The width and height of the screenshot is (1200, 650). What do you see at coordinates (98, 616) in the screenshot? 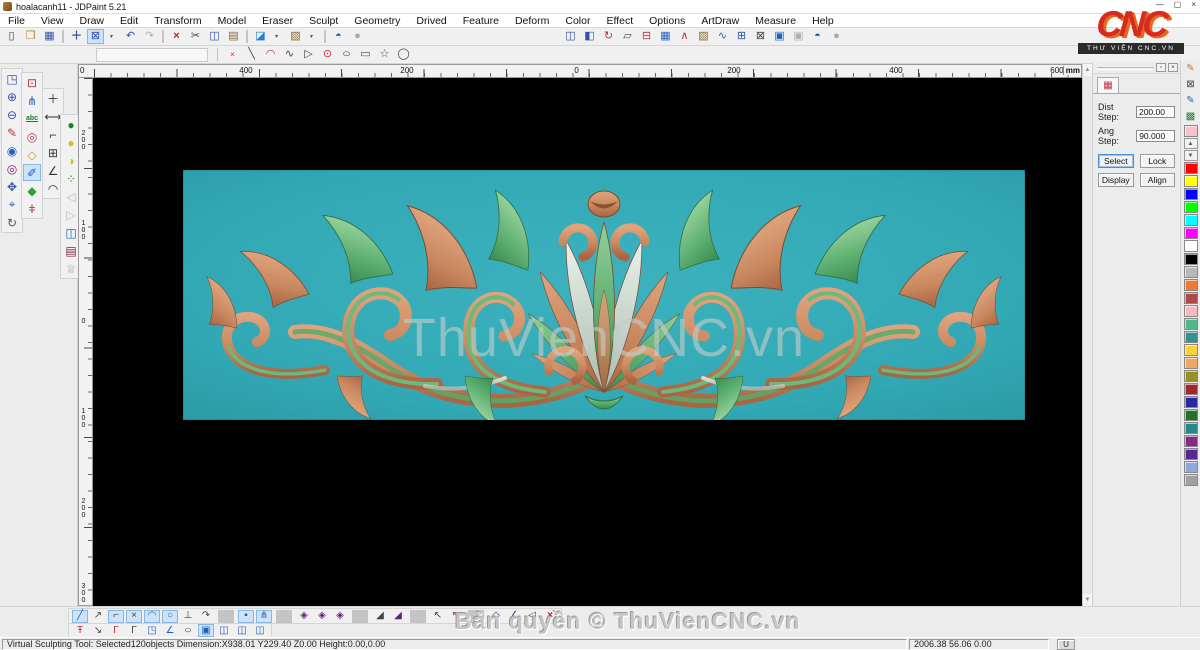
I see `node-snap-icon: ↗` at bounding box center [98, 616].